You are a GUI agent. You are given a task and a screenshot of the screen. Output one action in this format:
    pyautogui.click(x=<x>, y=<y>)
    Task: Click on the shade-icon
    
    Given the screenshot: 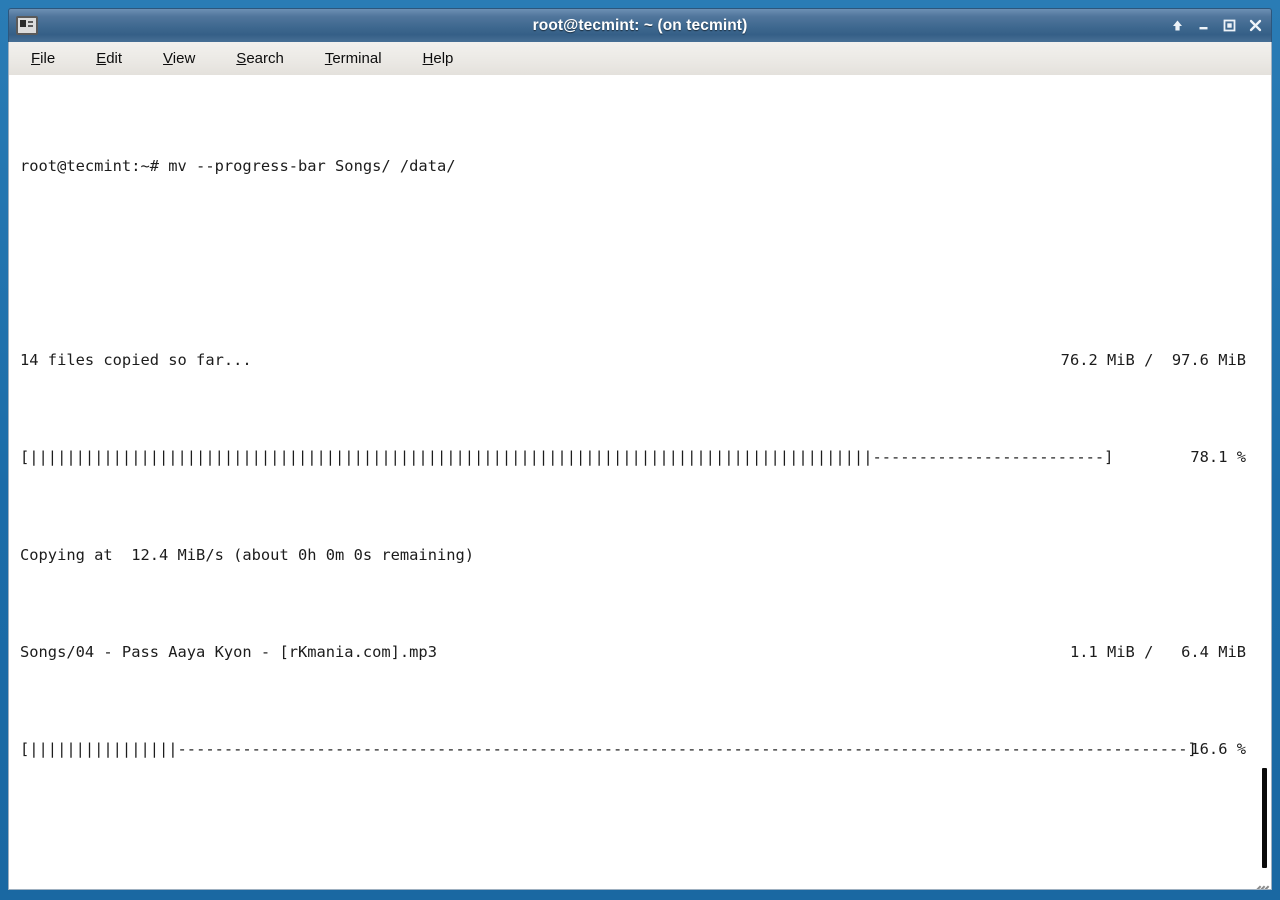 What is the action you would take?
    pyautogui.click(x=1177, y=25)
    